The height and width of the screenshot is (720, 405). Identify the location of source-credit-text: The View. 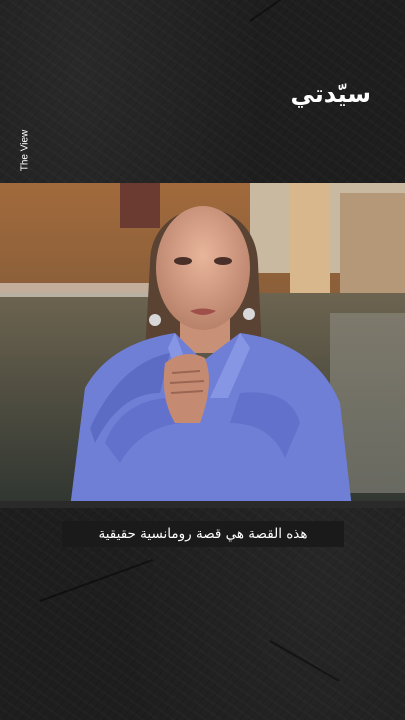
(25, 150).